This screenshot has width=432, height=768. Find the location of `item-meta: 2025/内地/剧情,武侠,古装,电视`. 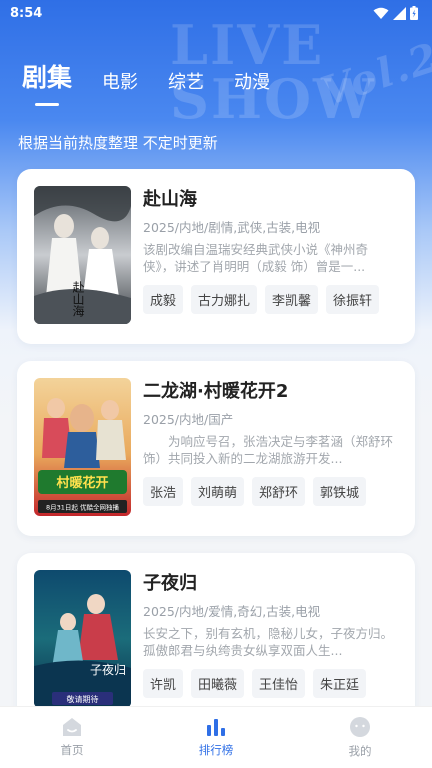

item-meta: 2025/内地/剧情,武侠,古装,电视 is located at coordinates (232, 227).